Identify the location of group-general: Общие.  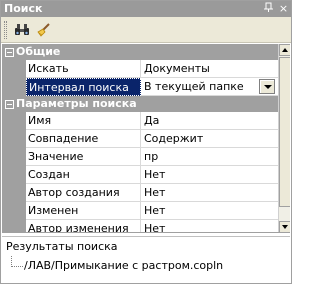
(140, 52).